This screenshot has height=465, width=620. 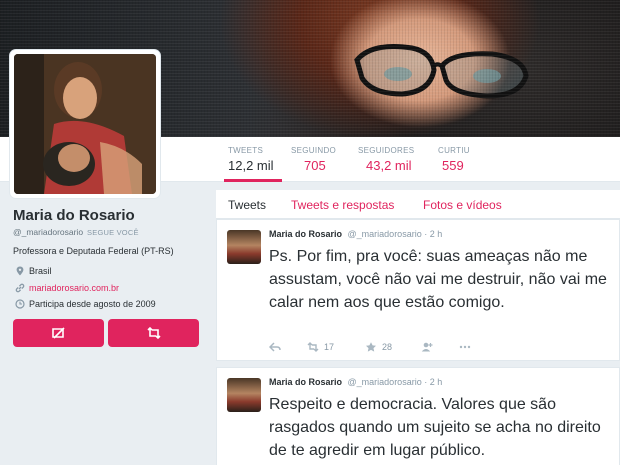 I want to click on message-slash-icon, so click(x=58, y=333).